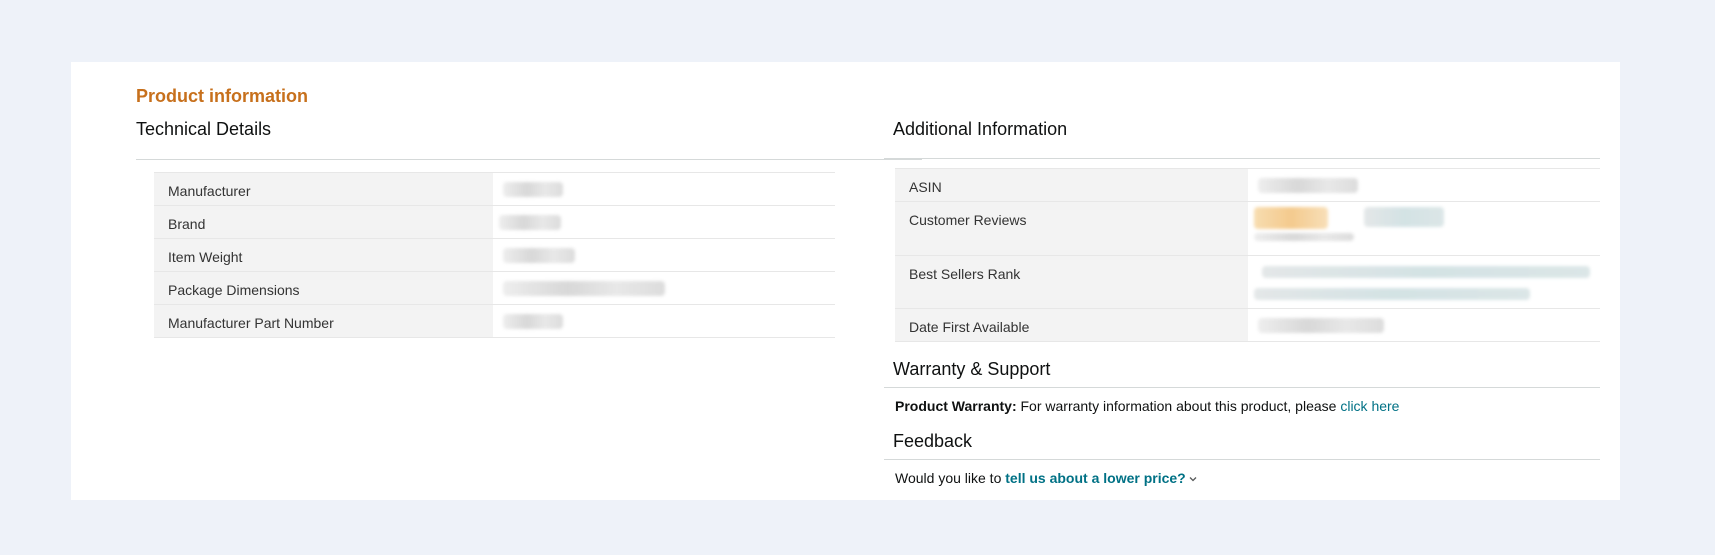 The width and height of the screenshot is (1715, 555). Describe the element at coordinates (933, 441) in the screenshot. I see `feedback-title: Feedback` at that location.